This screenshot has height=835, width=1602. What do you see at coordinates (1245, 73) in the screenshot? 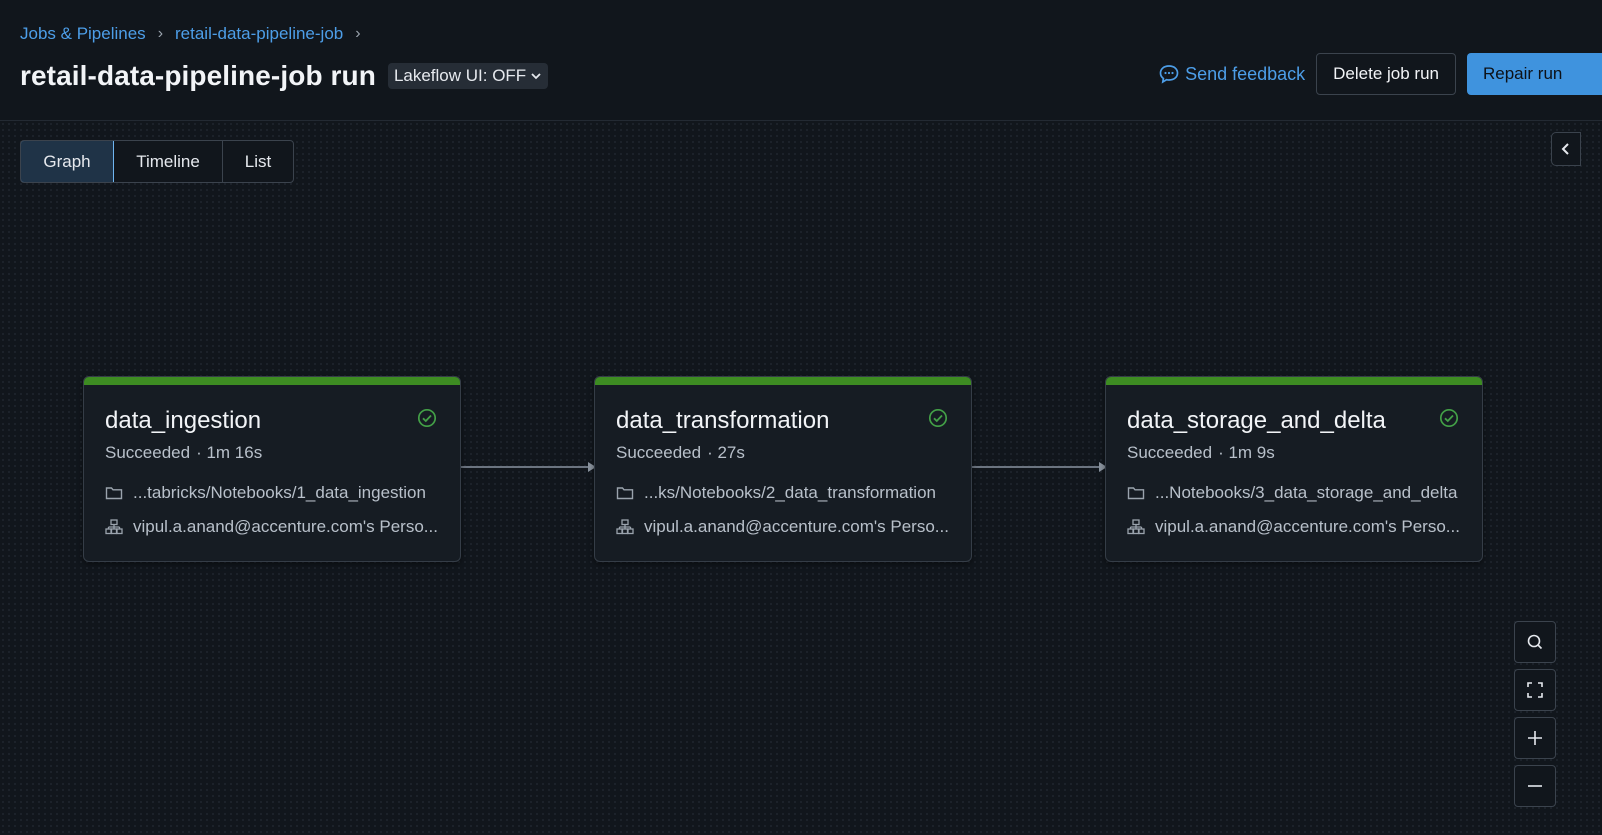
I see `send-feedback-label: Send feedback` at bounding box center [1245, 73].